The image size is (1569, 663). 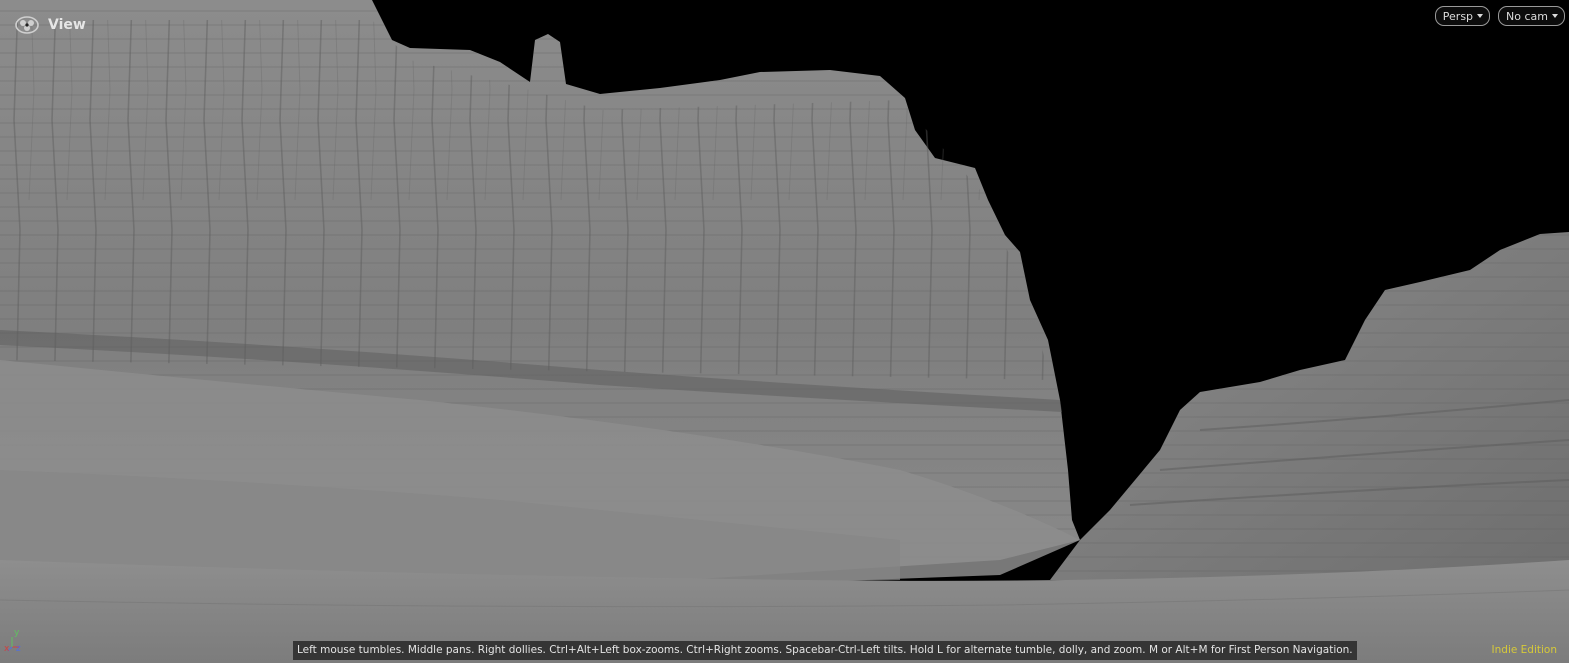 What do you see at coordinates (1458, 16) in the screenshot?
I see `projection-label: Persp` at bounding box center [1458, 16].